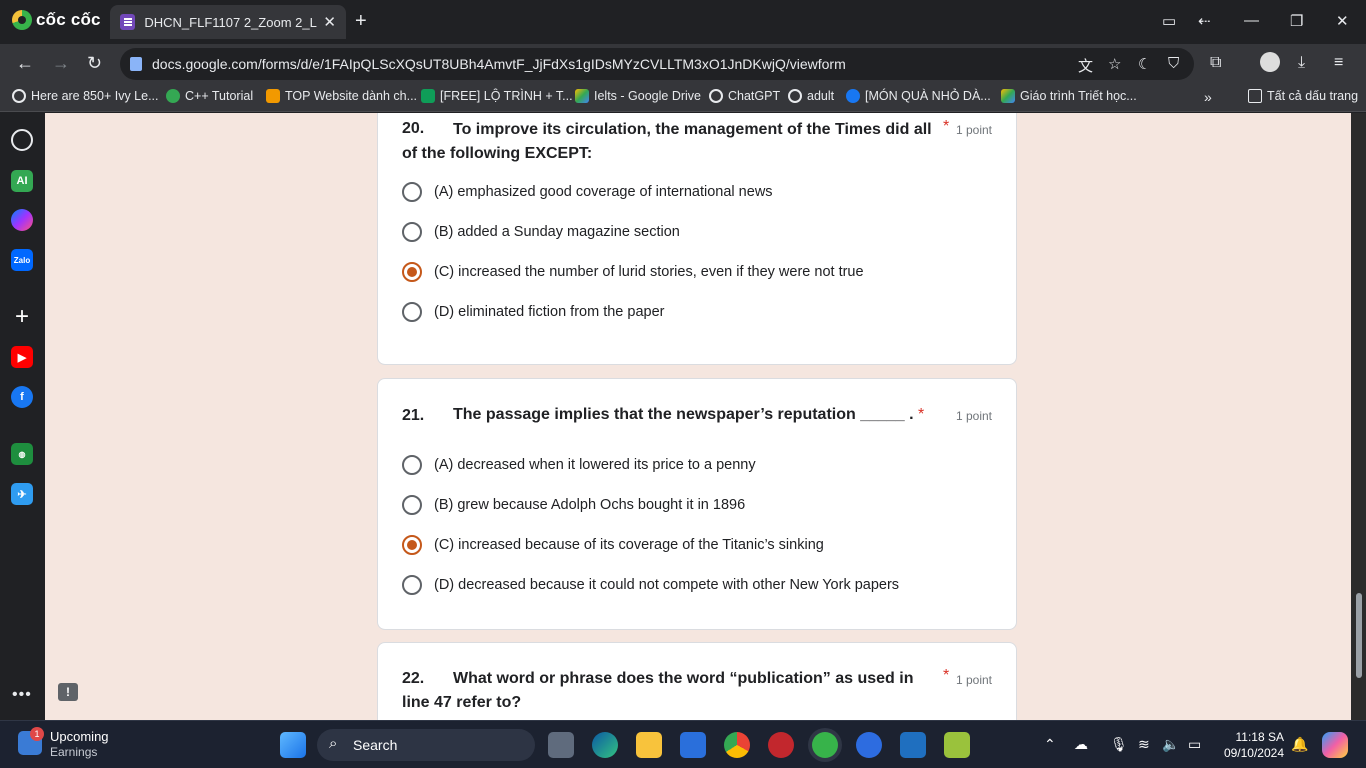 The width and height of the screenshot is (1366, 768). Describe the element at coordinates (1335, 745) in the screenshot. I see `copilot-icon` at that location.